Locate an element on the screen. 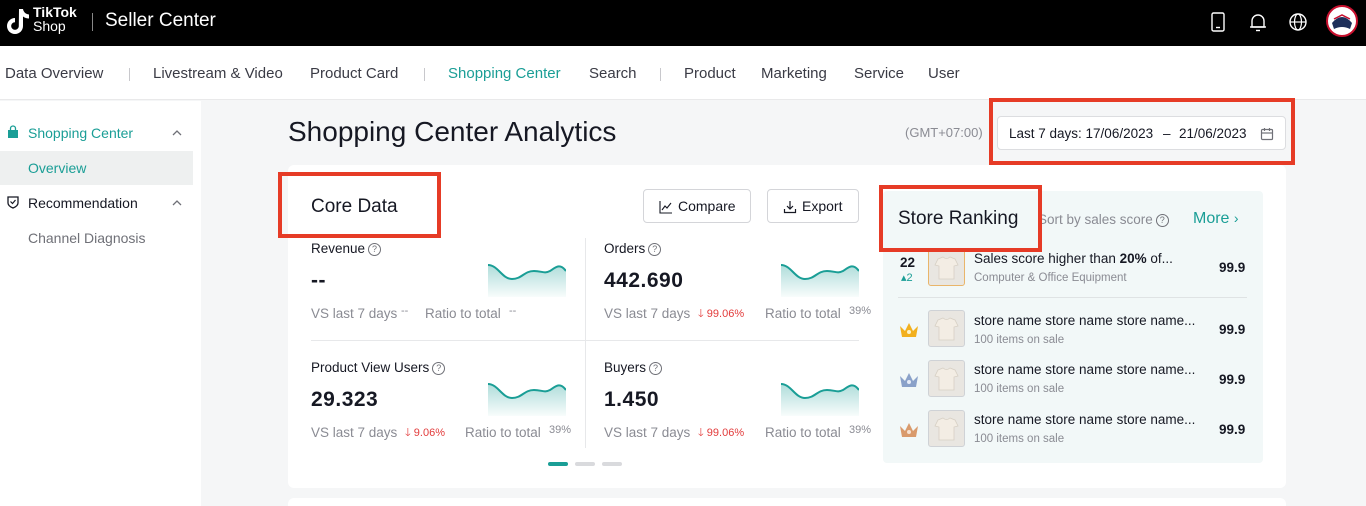  globe-icon is located at coordinates (1298, 22).